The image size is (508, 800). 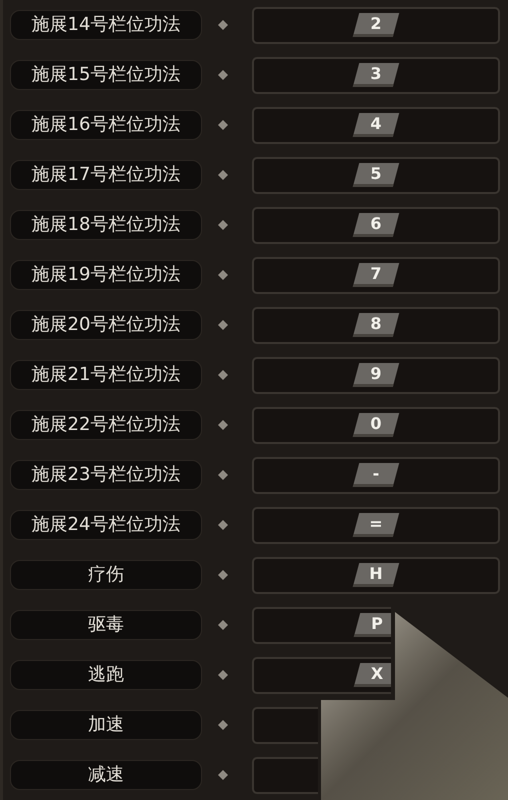 I want to click on key-binding-field: H, so click(x=376, y=575).